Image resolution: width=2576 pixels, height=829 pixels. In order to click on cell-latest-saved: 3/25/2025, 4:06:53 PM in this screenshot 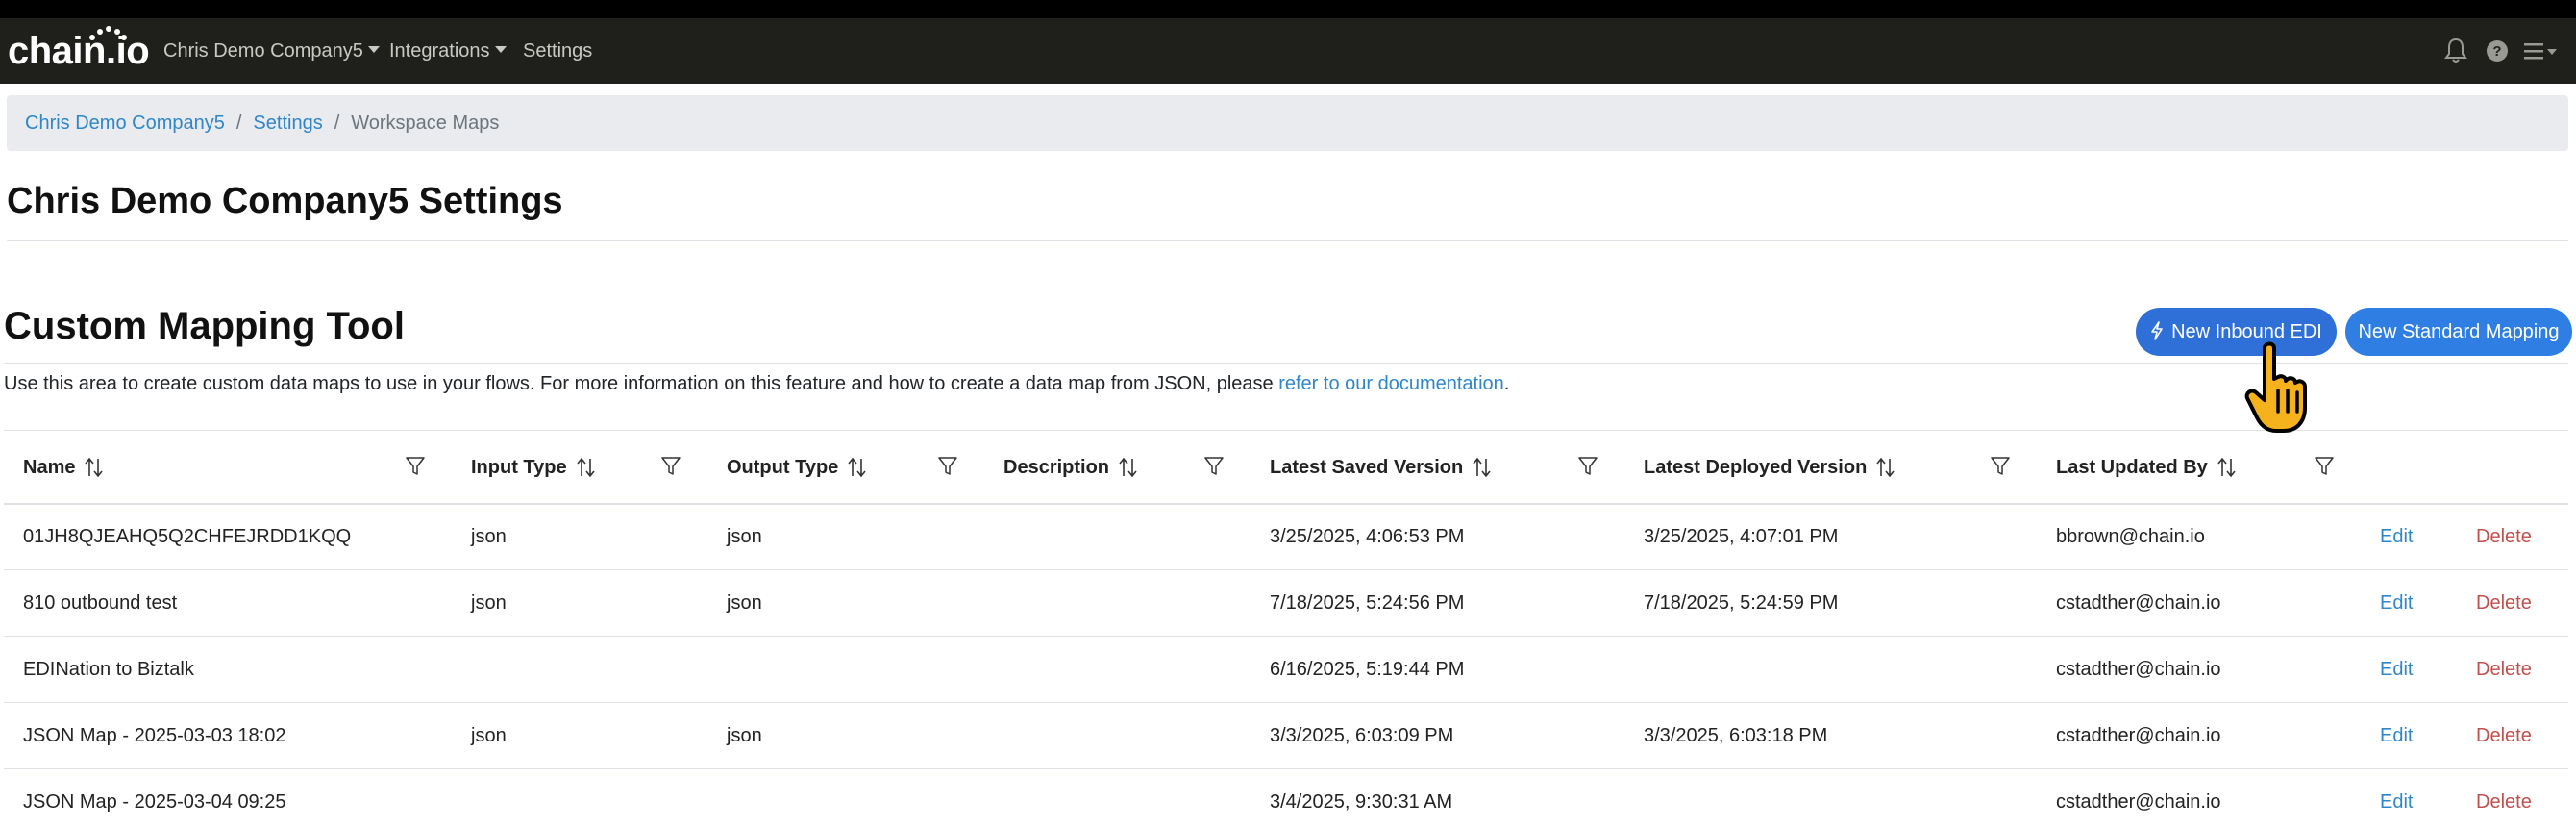, I will do `click(1437, 537)`.